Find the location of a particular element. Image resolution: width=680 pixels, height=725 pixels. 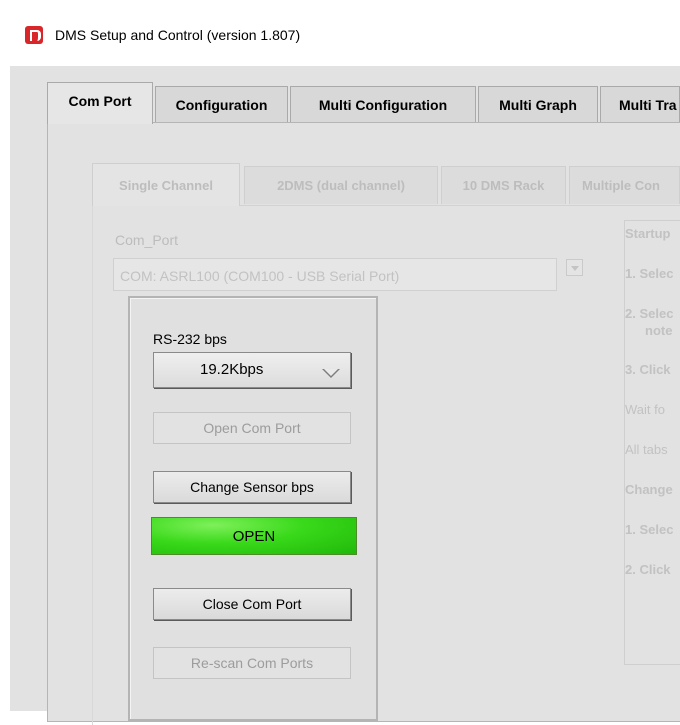

change-step-2: 2. Click is located at coordinates (648, 569).